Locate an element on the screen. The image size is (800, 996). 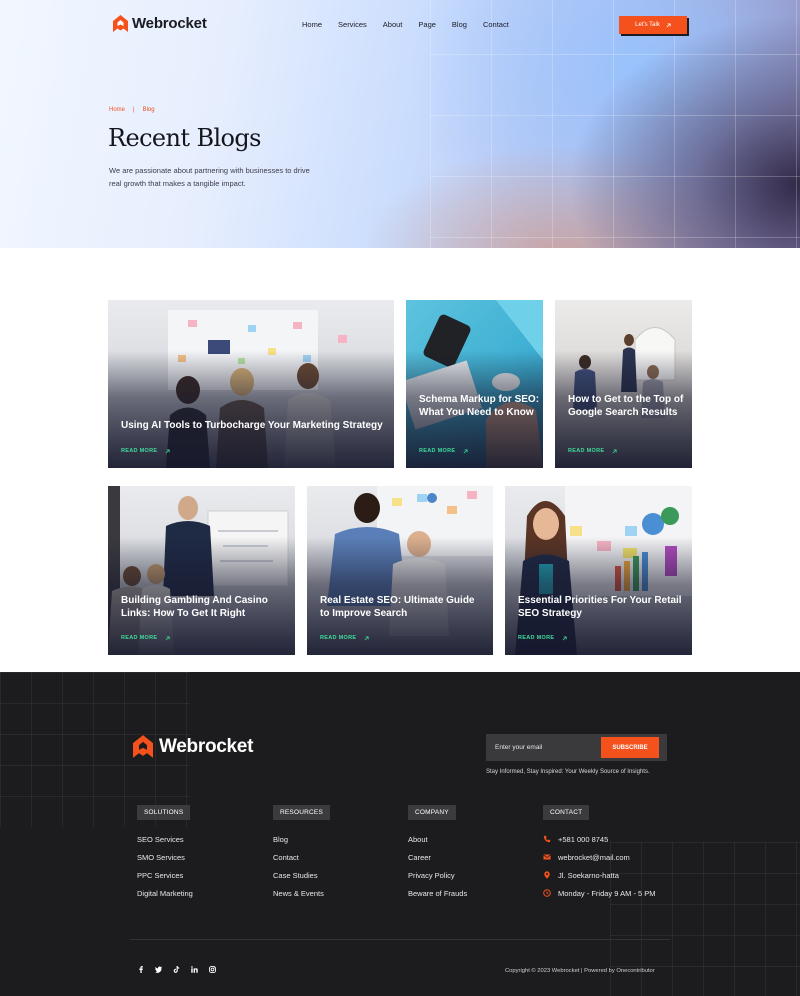
footer-link: About is located at coordinates (437, 844).